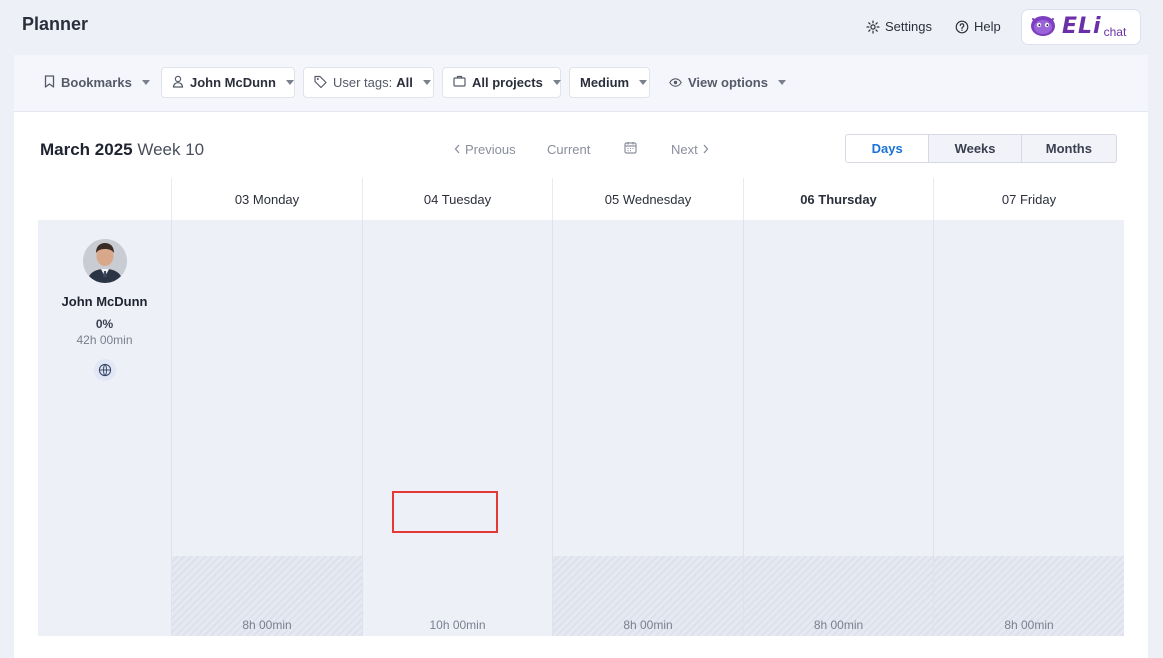 This screenshot has height=658, width=1163. I want to click on bookmarks-dropdown: Bookmarks, so click(97, 82).